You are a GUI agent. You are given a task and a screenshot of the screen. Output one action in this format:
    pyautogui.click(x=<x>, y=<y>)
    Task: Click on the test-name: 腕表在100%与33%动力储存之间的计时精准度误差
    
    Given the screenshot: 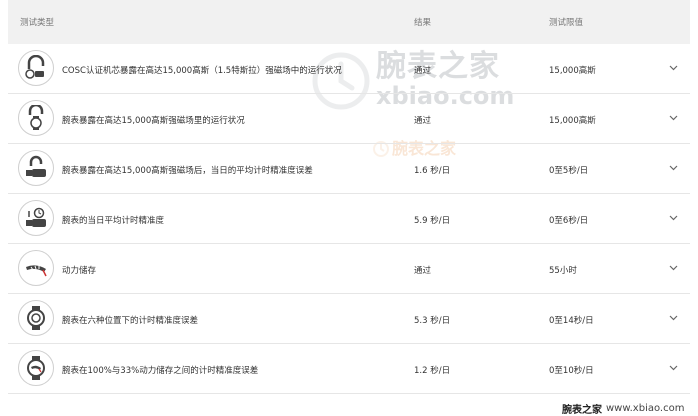 What is the action you would take?
    pyautogui.click(x=160, y=371)
    